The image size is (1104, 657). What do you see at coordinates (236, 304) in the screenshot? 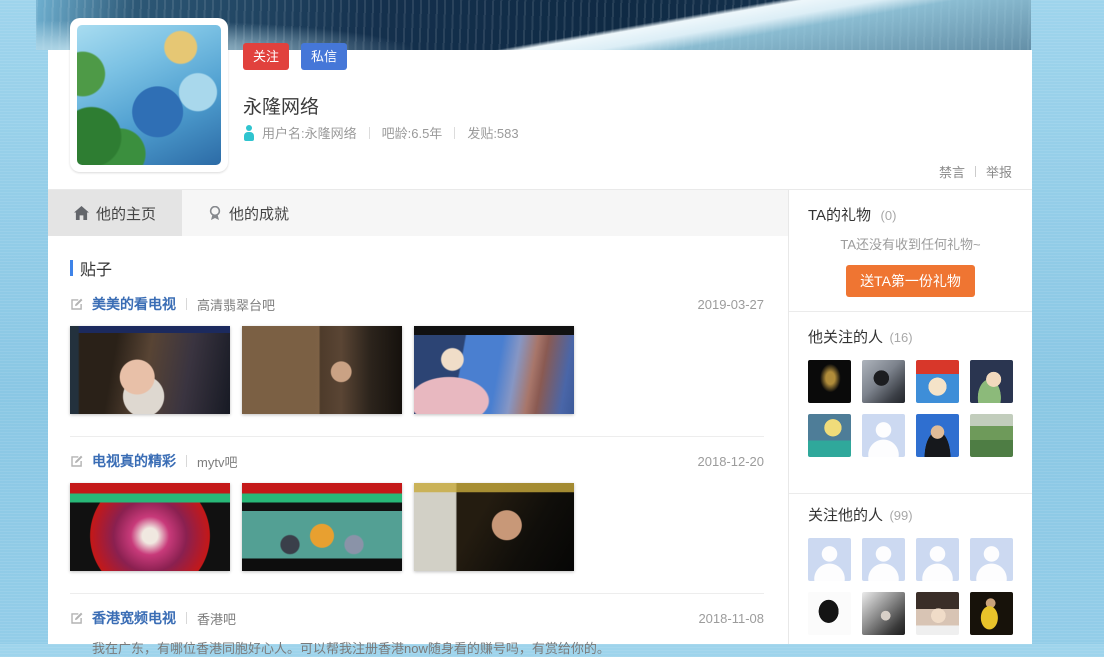
I see `post-forum-link: 高清翡翠台吧` at bounding box center [236, 304].